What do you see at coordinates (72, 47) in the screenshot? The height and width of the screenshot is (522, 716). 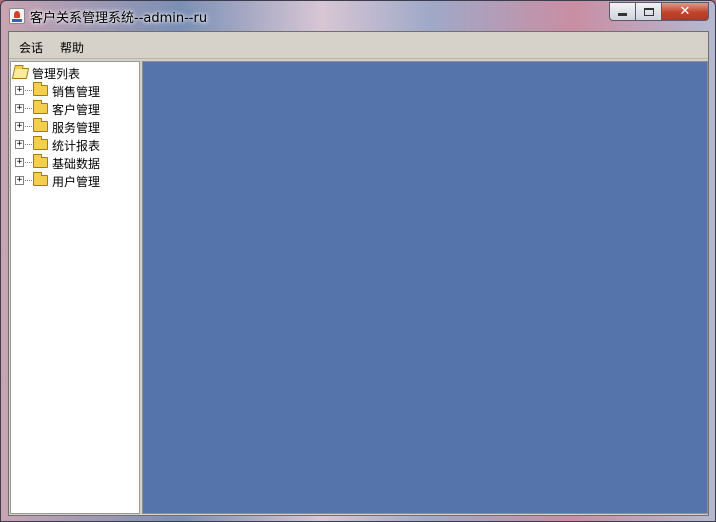 I see `menu-help: 帮助` at bounding box center [72, 47].